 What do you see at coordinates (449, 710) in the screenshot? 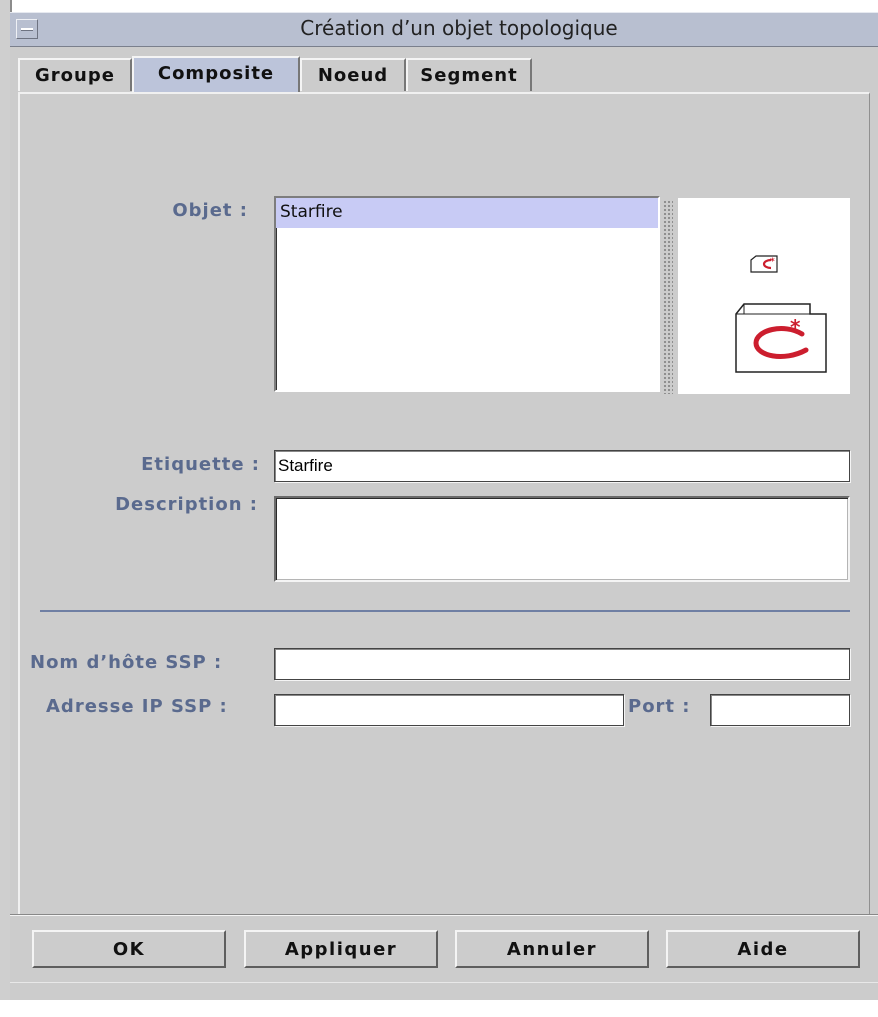
I see `ip-address-field` at bounding box center [449, 710].